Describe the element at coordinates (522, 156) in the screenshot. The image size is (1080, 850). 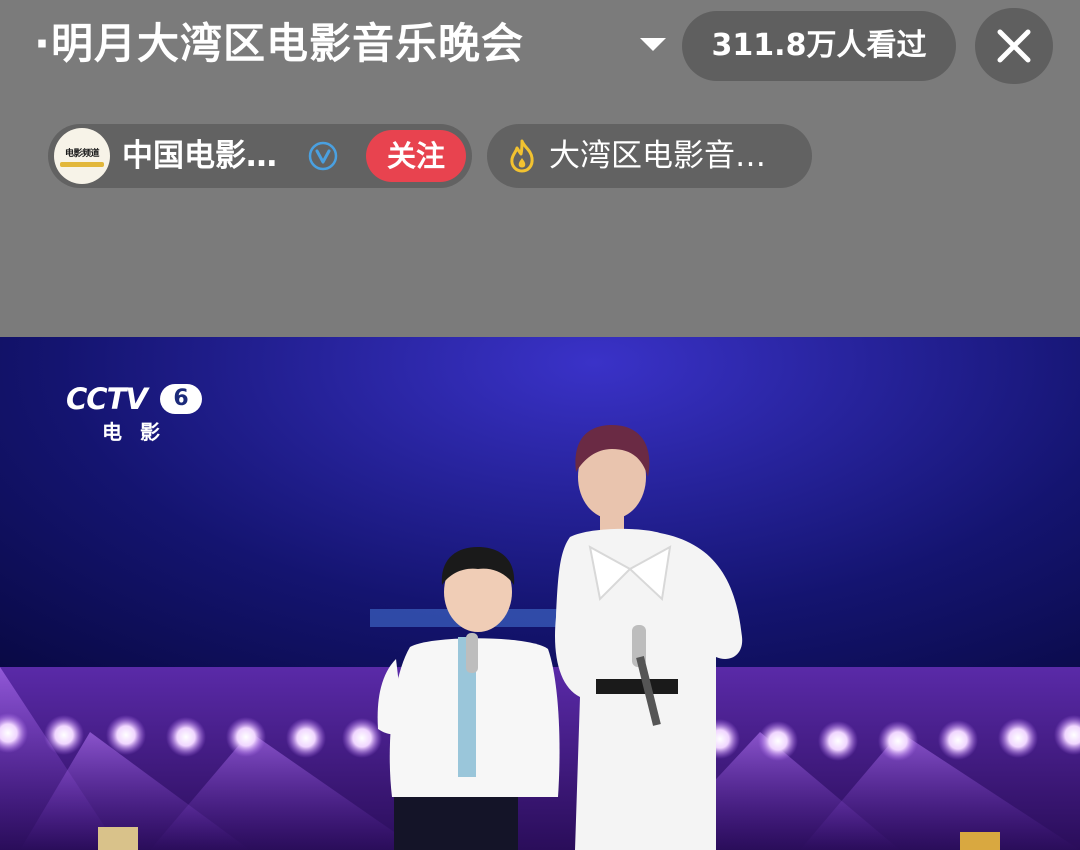
I see `fire-icon` at that location.